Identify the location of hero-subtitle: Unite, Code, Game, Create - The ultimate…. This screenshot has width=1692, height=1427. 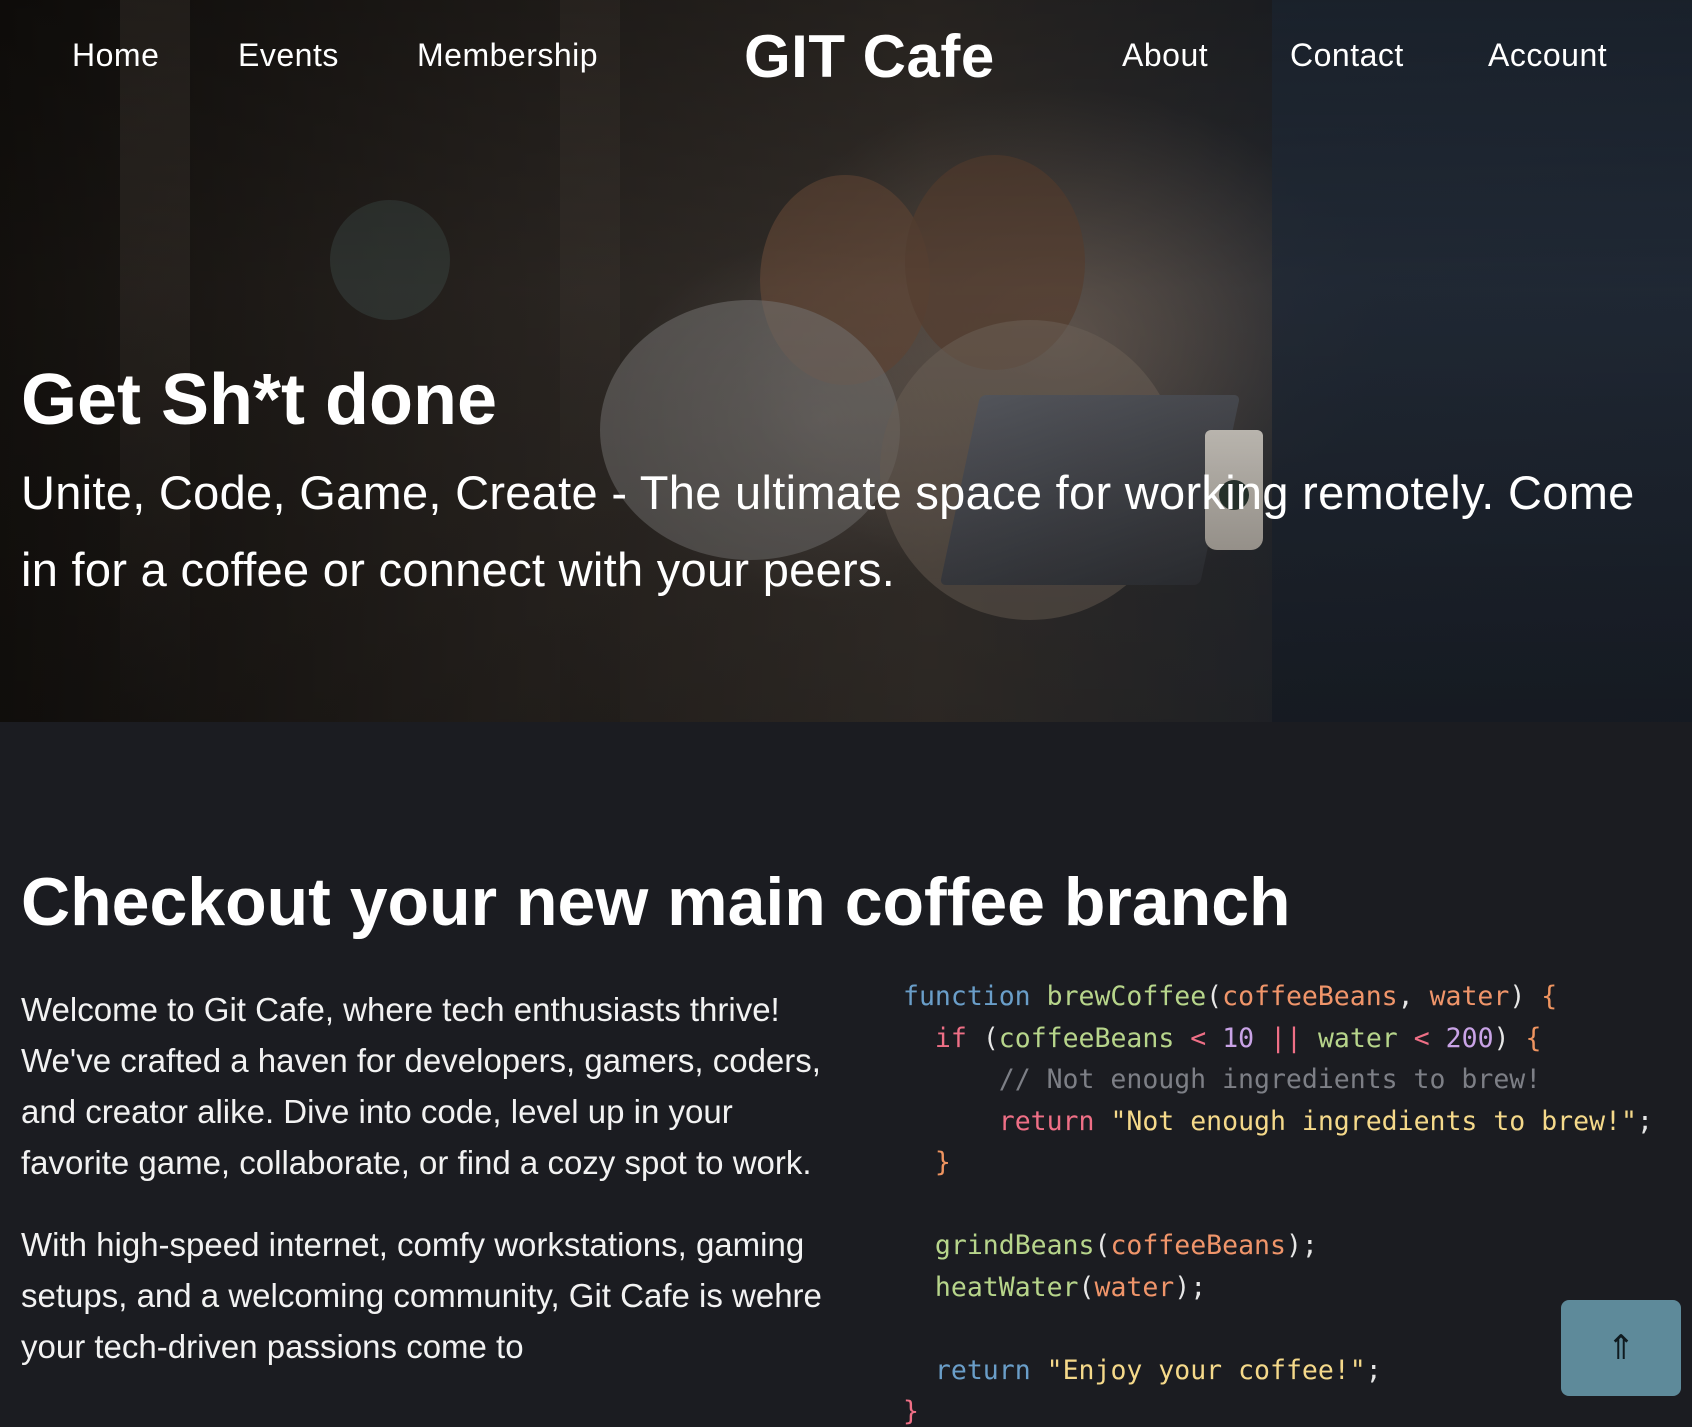
(828, 531).